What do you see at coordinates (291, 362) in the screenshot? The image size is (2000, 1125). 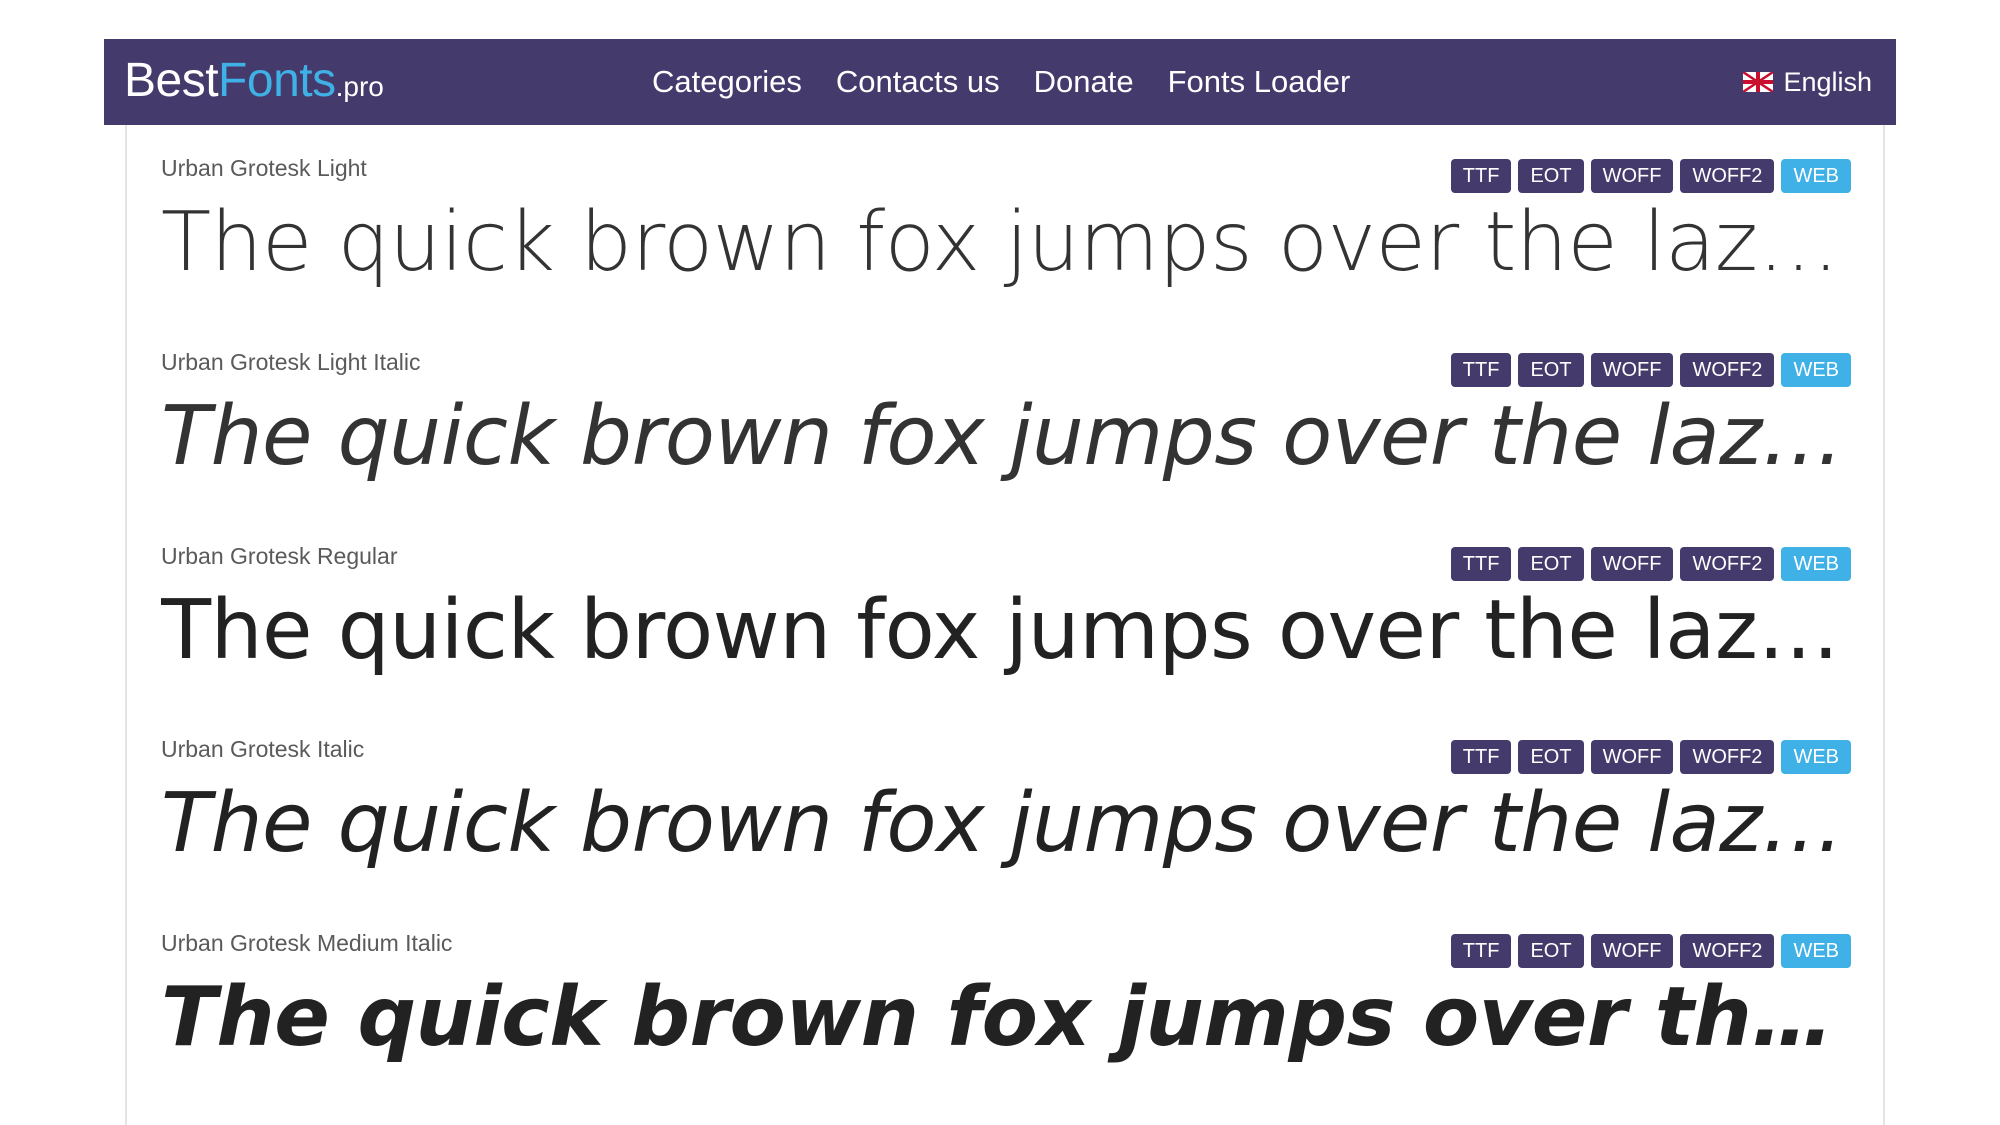 I see `font-name: Urban Grotesk Light Italic` at bounding box center [291, 362].